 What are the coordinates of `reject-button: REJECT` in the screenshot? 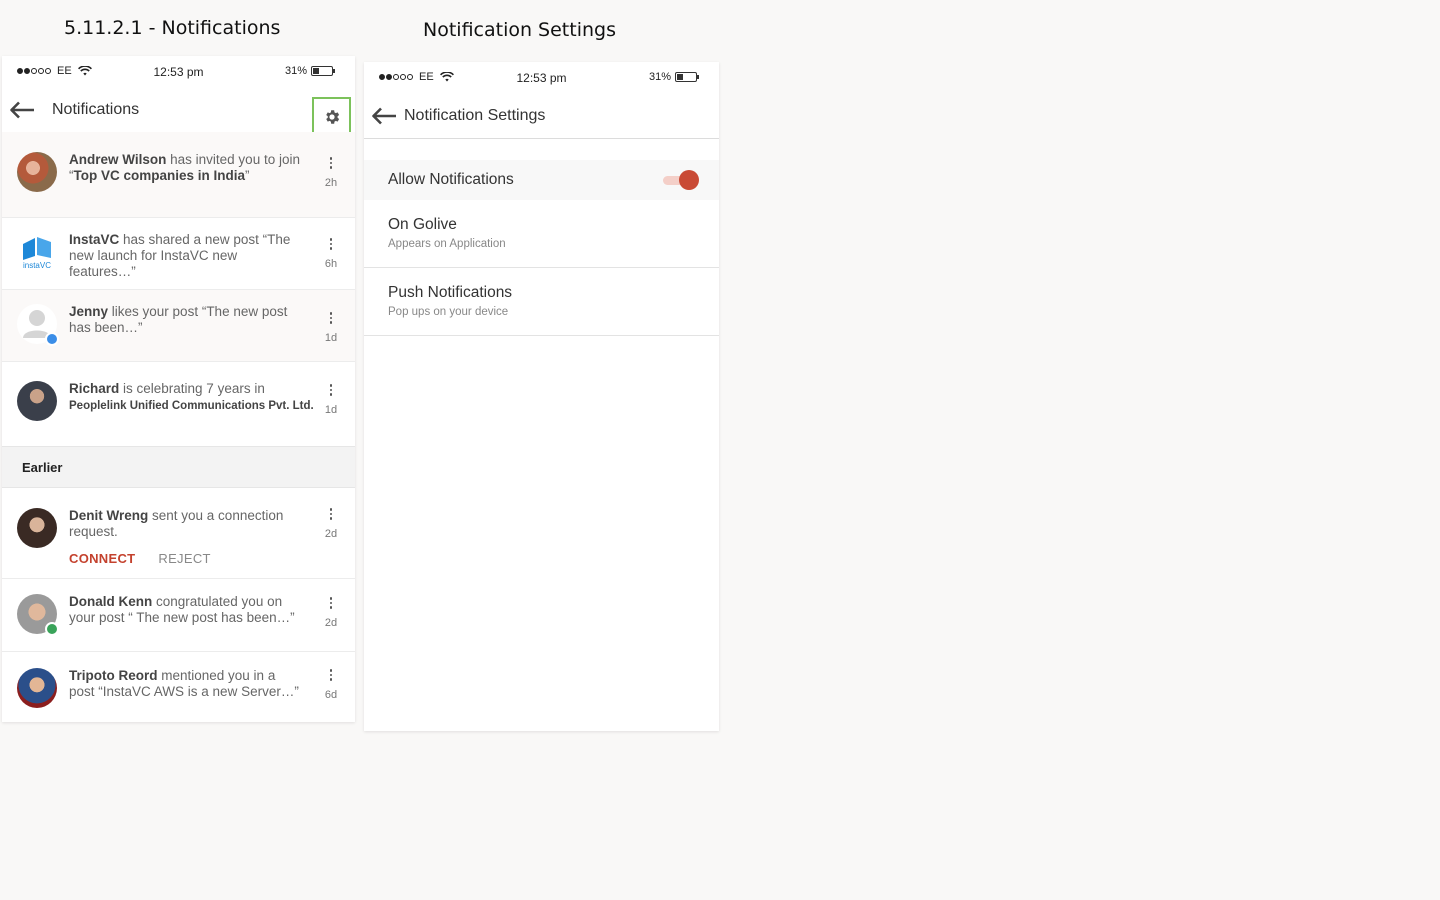 It's located at (184, 558).